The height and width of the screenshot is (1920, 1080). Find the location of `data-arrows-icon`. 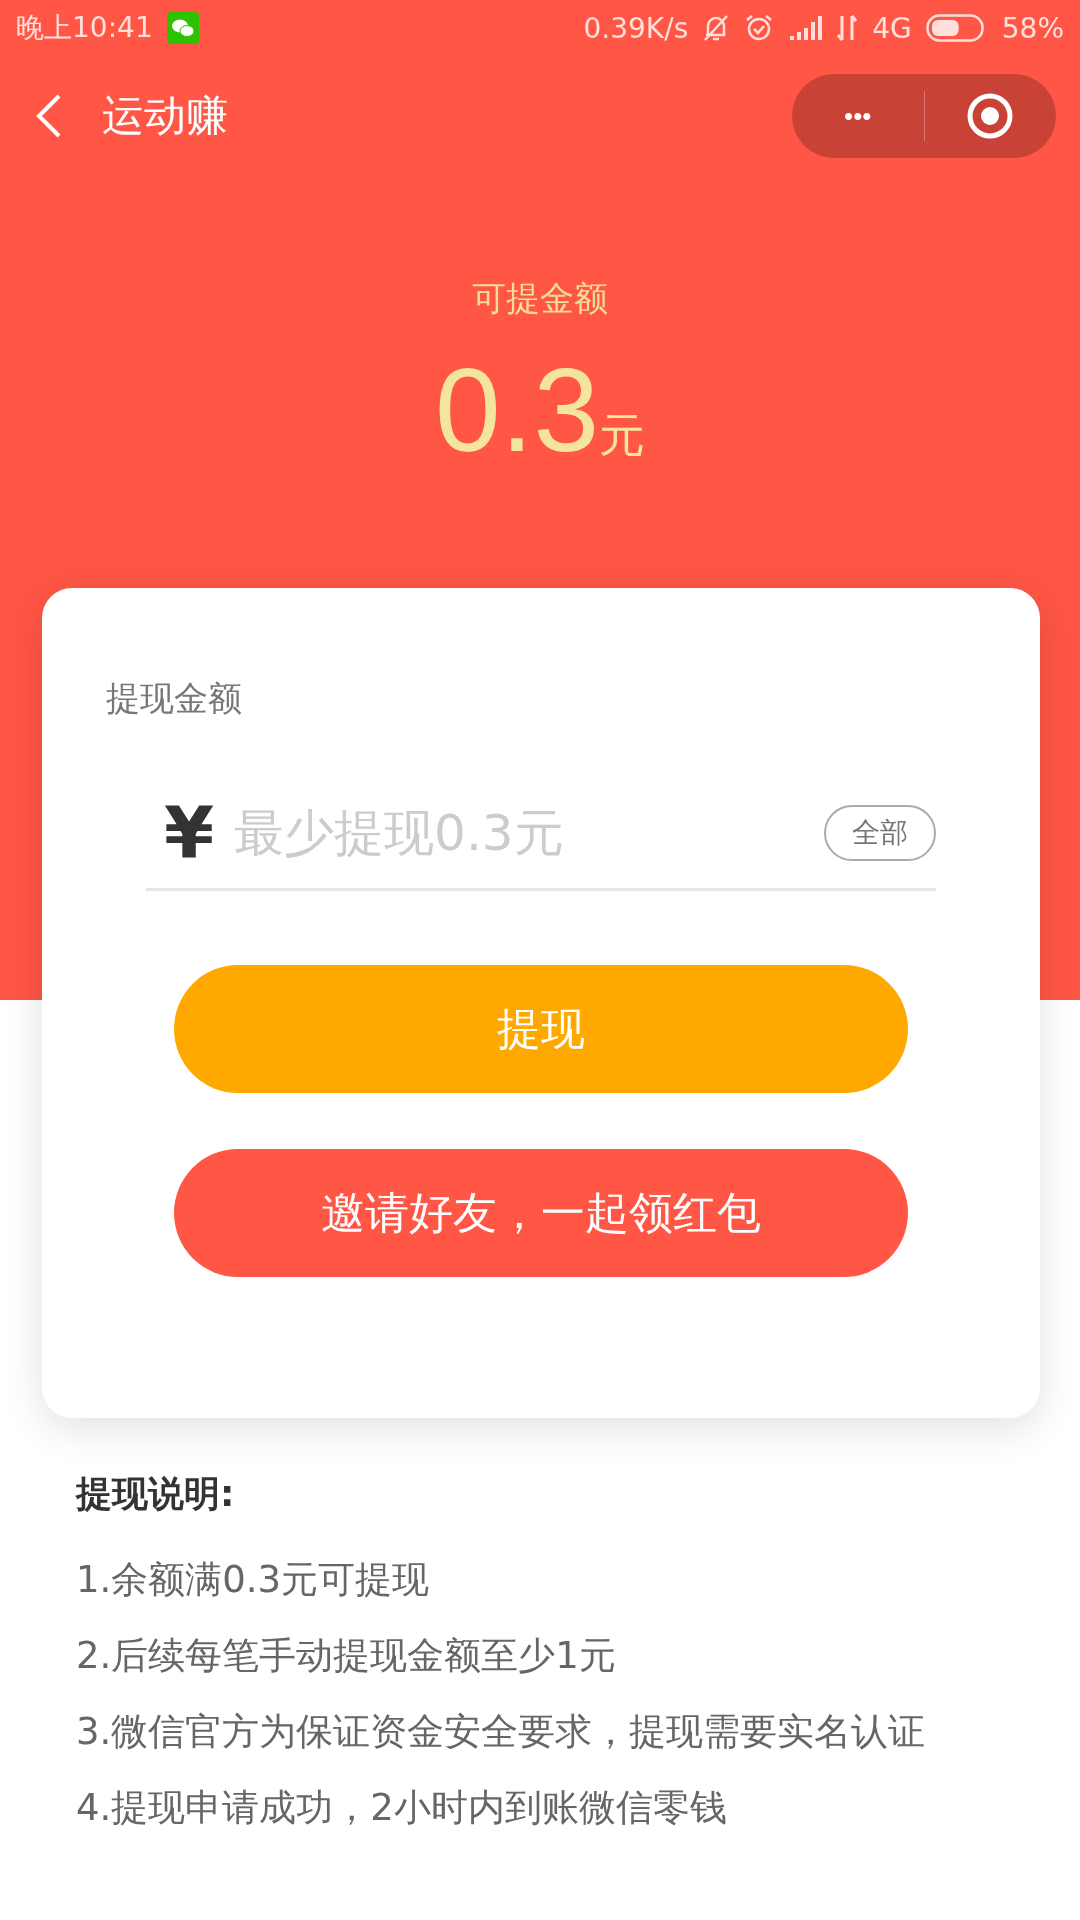

data-arrows-icon is located at coordinates (847, 28).